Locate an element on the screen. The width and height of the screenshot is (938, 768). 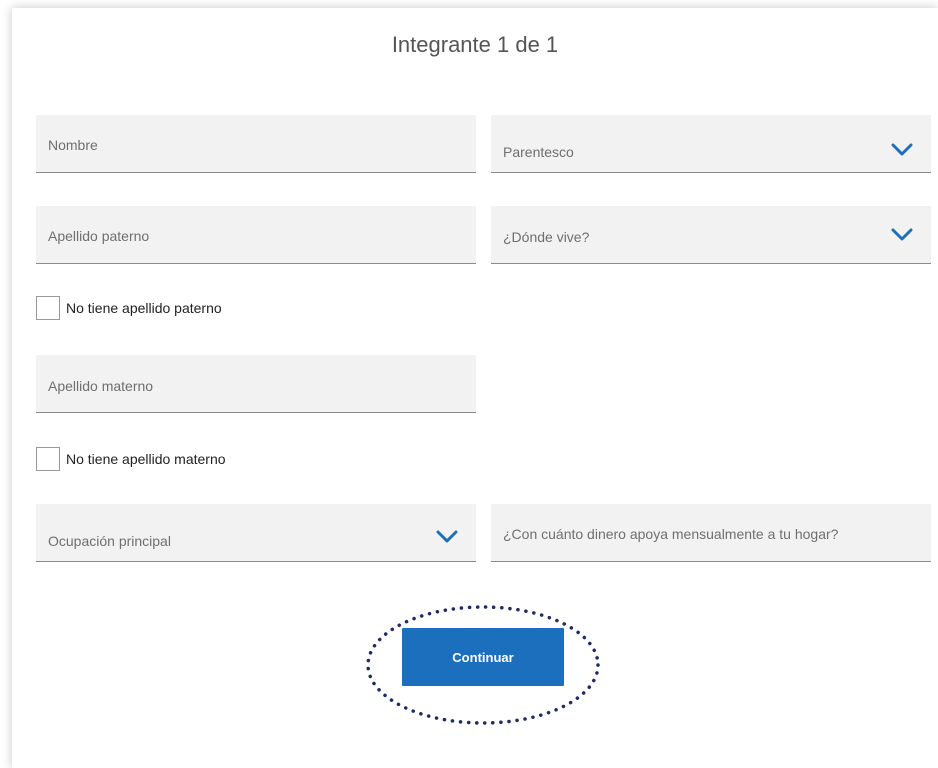
no-apellido-paterno-checkbox is located at coordinates (48, 308).